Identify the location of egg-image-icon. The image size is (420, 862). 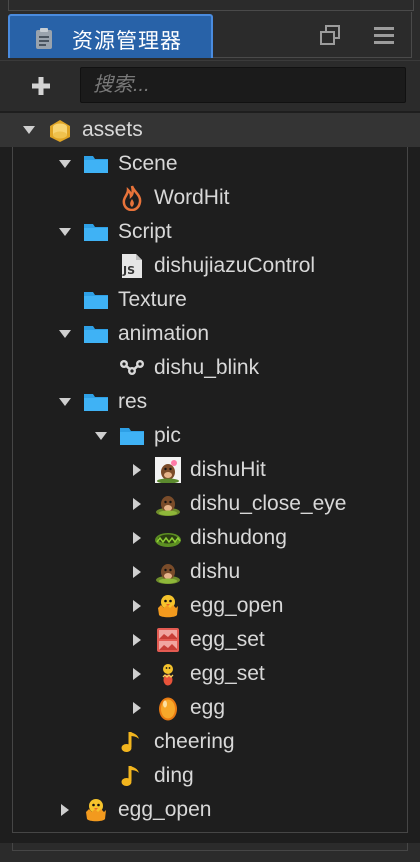
(168, 708).